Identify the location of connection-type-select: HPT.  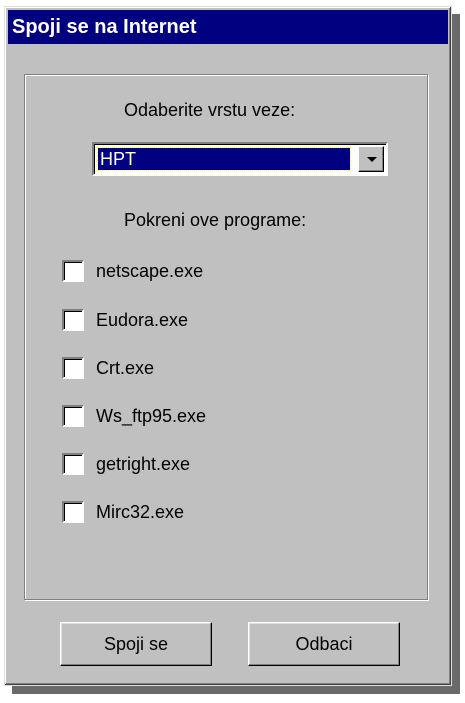
(240, 159).